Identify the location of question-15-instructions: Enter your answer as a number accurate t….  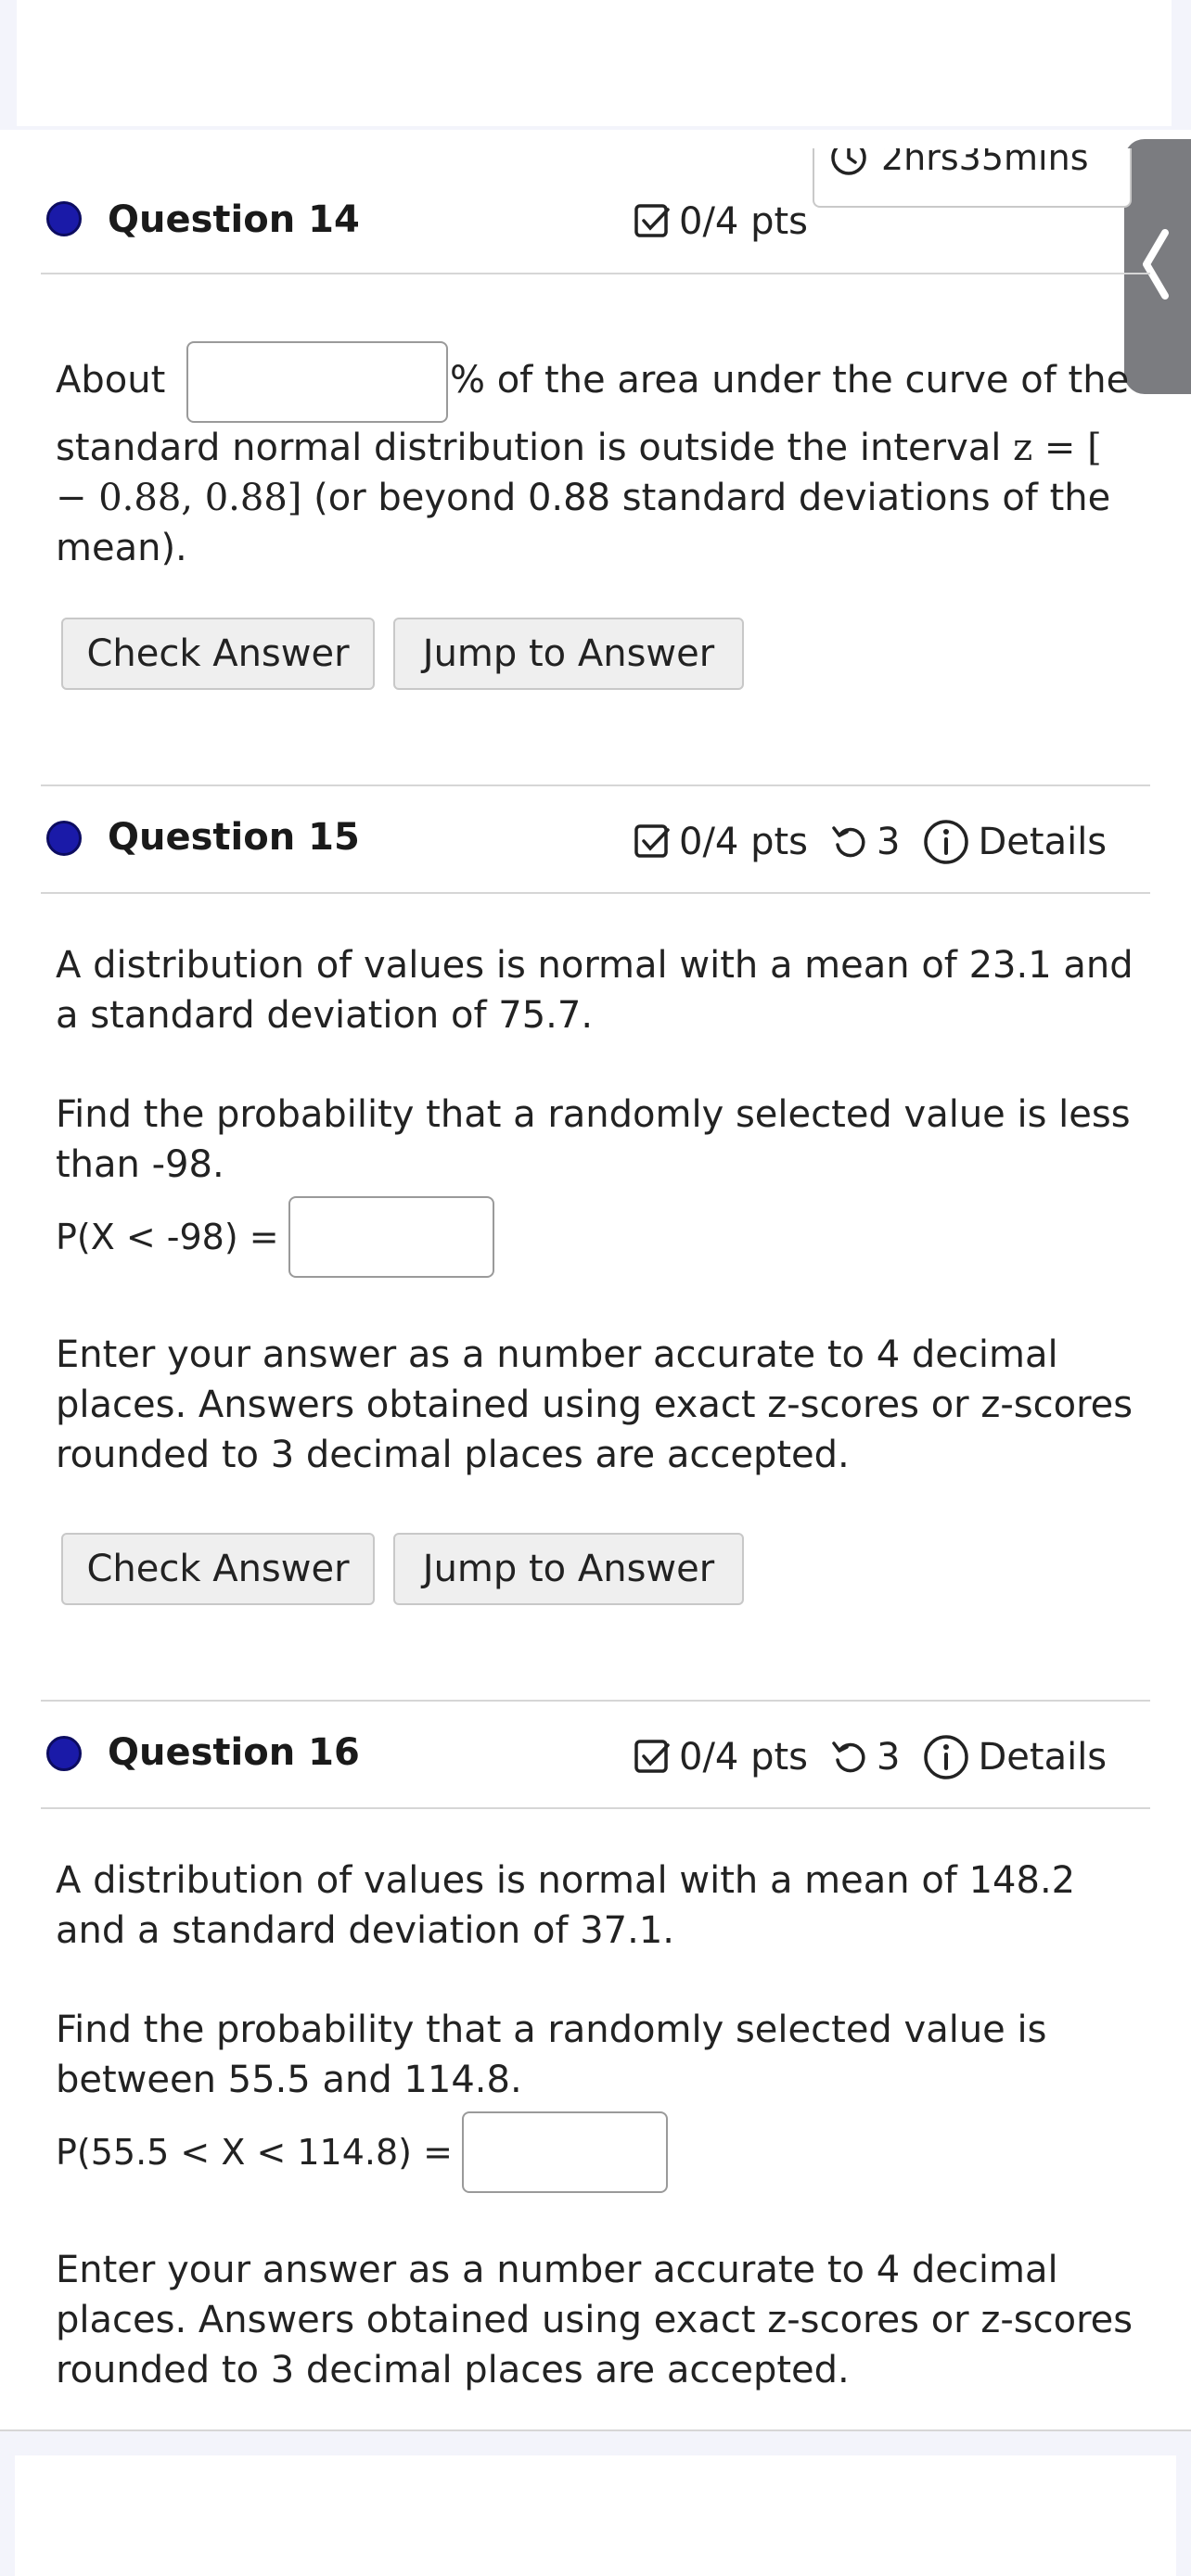
(594, 1404).